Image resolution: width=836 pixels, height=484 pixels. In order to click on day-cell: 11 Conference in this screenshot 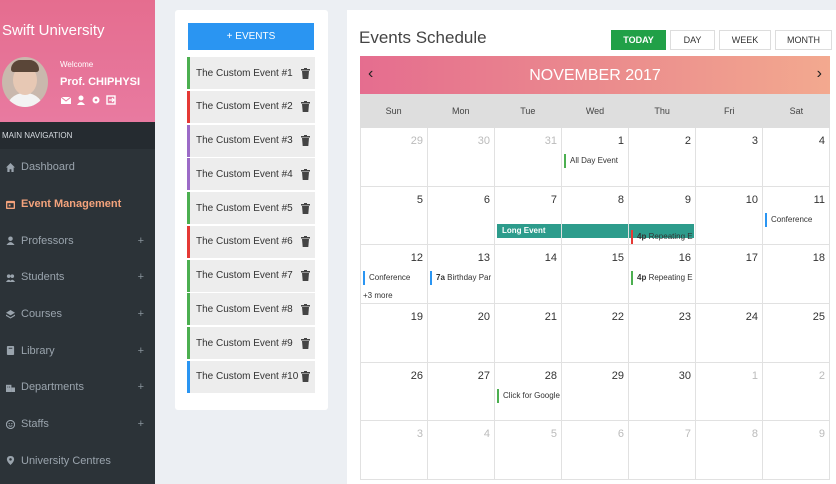, I will do `click(796, 215)`.